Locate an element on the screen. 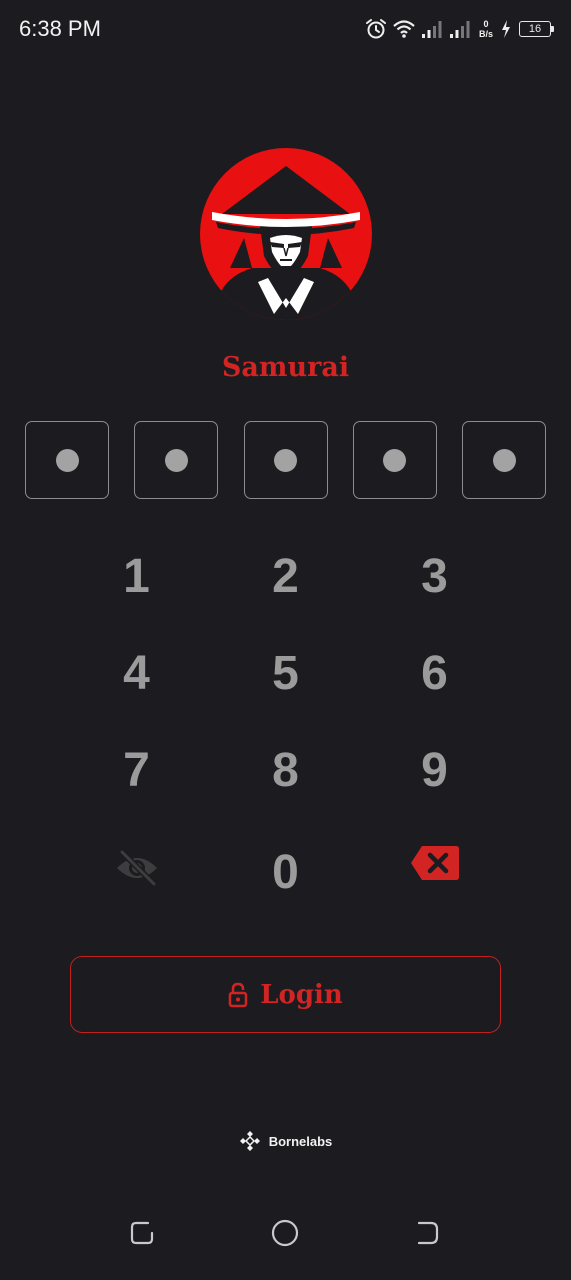  status-time: 6:38 PM is located at coordinates (60, 28).